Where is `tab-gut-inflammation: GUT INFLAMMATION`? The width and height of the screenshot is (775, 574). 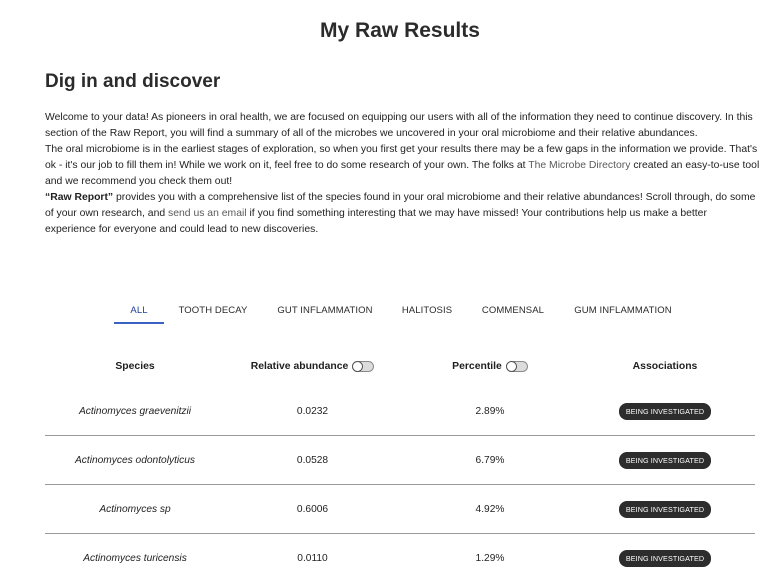
tab-gut-inflammation: GUT INFLAMMATION is located at coordinates (325, 312).